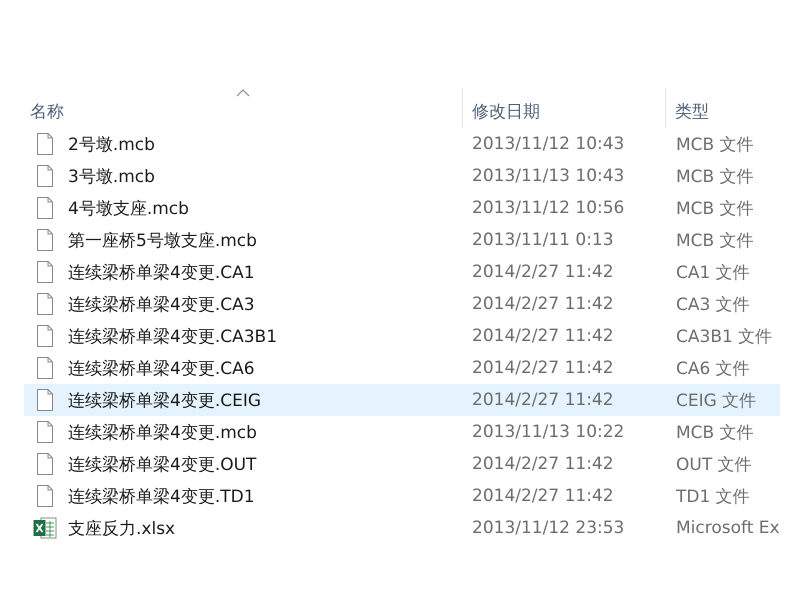  What do you see at coordinates (173, 337) in the screenshot?
I see `file-name: 连续梁桥单梁4变更.CA3B1` at bounding box center [173, 337].